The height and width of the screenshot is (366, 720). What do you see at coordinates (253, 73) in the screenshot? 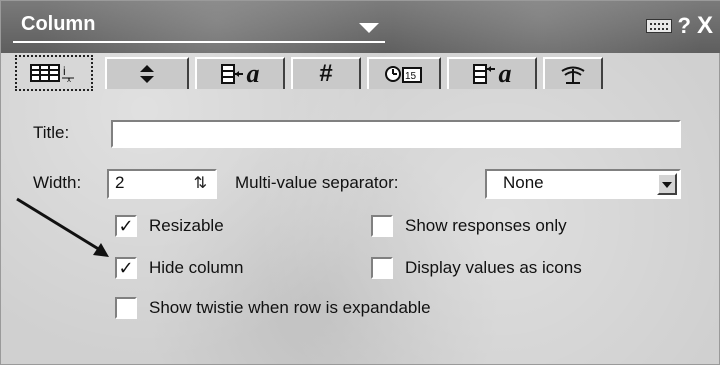
I see `tab-title-font-glyph: a` at bounding box center [253, 73].